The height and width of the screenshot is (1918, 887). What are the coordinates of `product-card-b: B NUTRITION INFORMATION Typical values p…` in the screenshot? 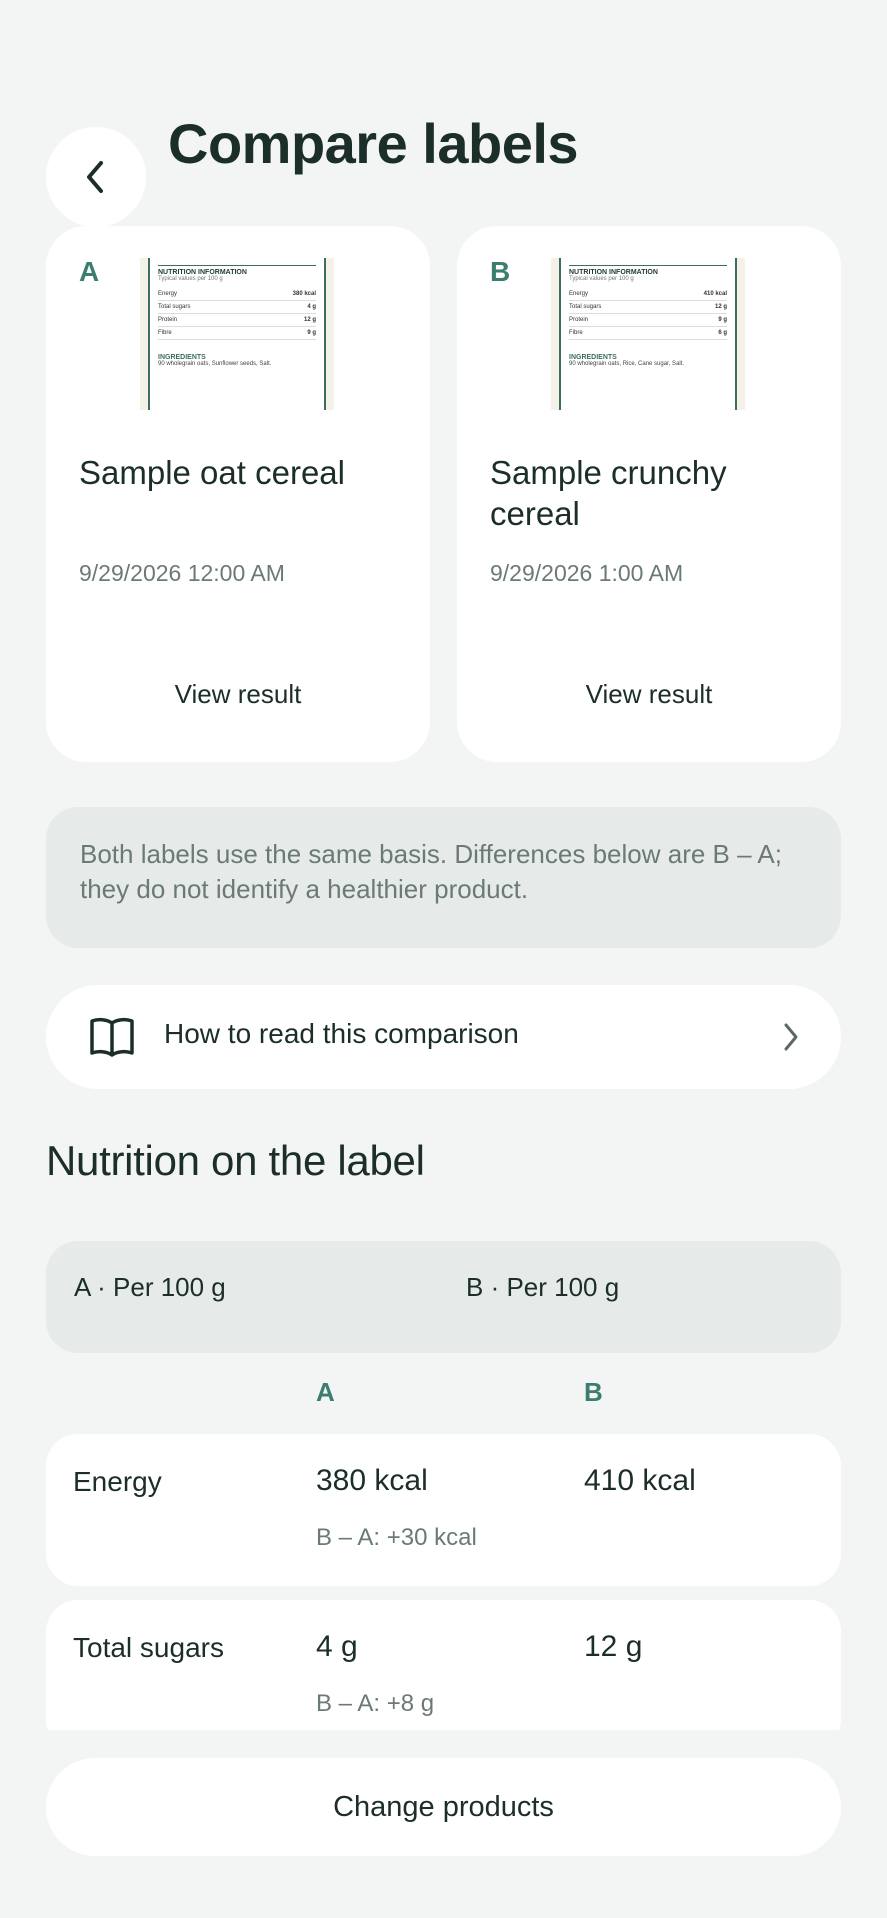 It's located at (649, 494).